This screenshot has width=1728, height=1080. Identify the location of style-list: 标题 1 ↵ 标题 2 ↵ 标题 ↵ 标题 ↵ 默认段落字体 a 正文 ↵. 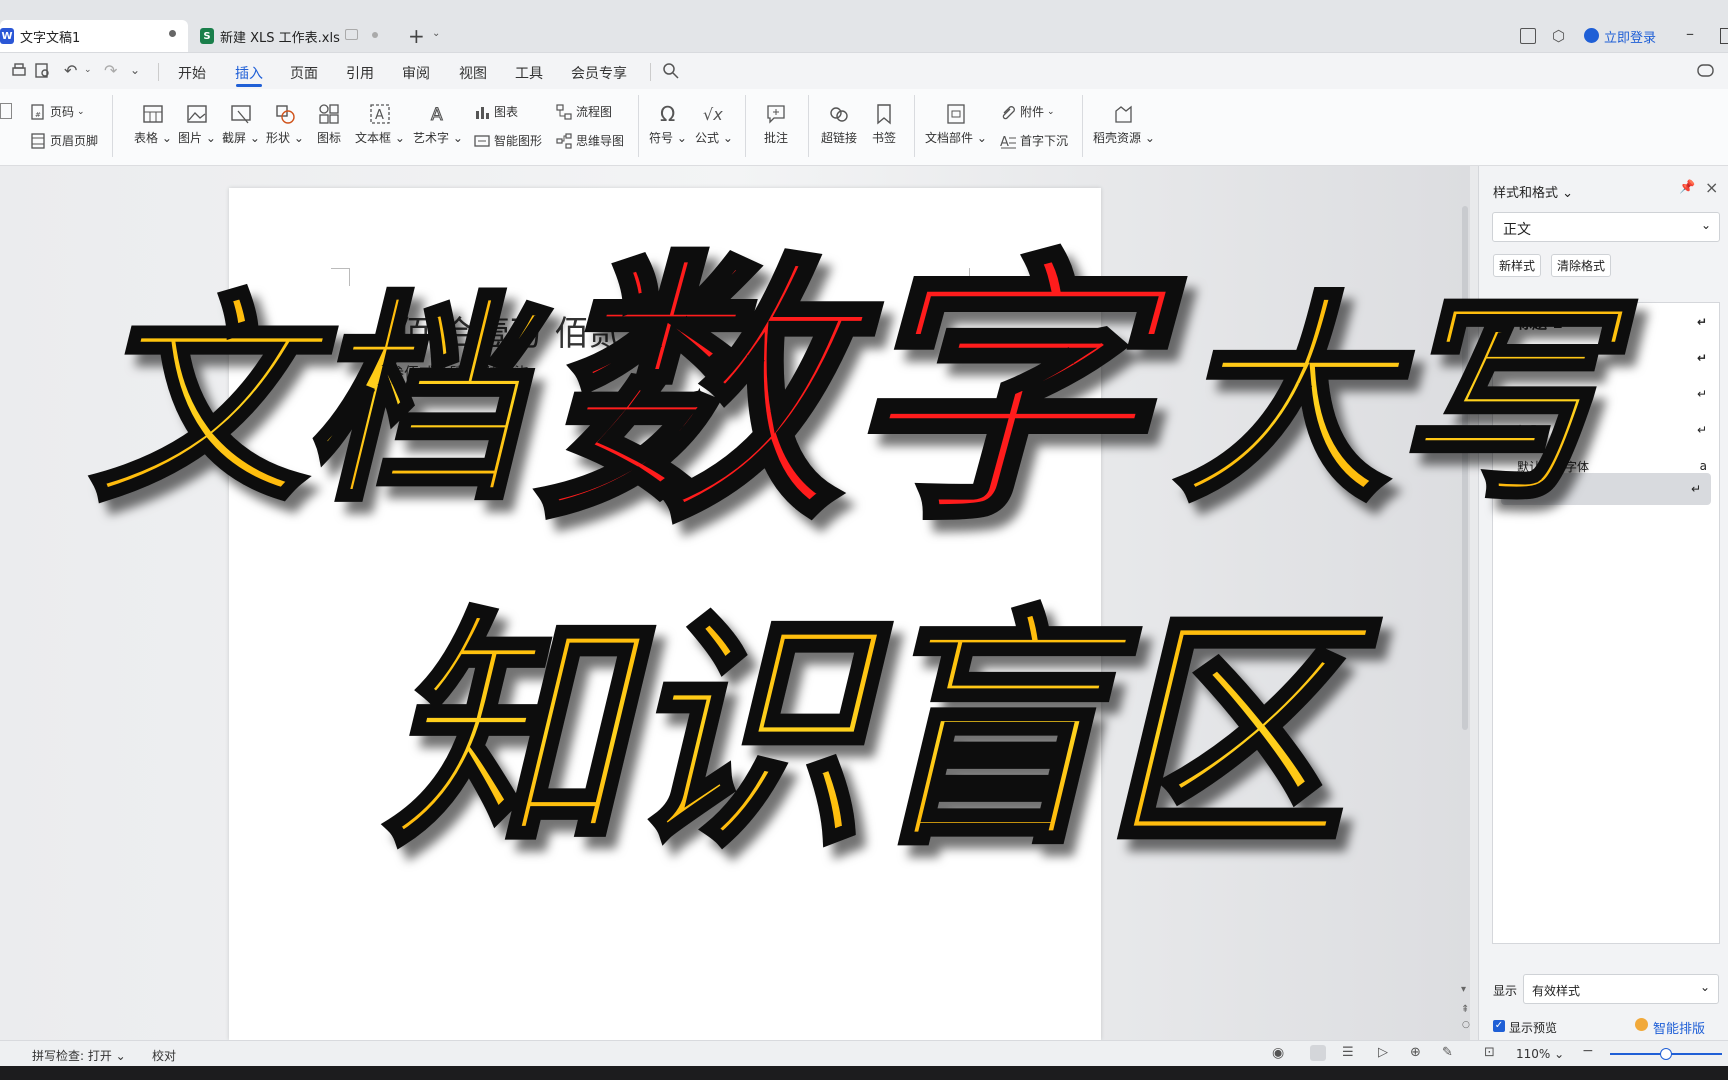
(1606, 623).